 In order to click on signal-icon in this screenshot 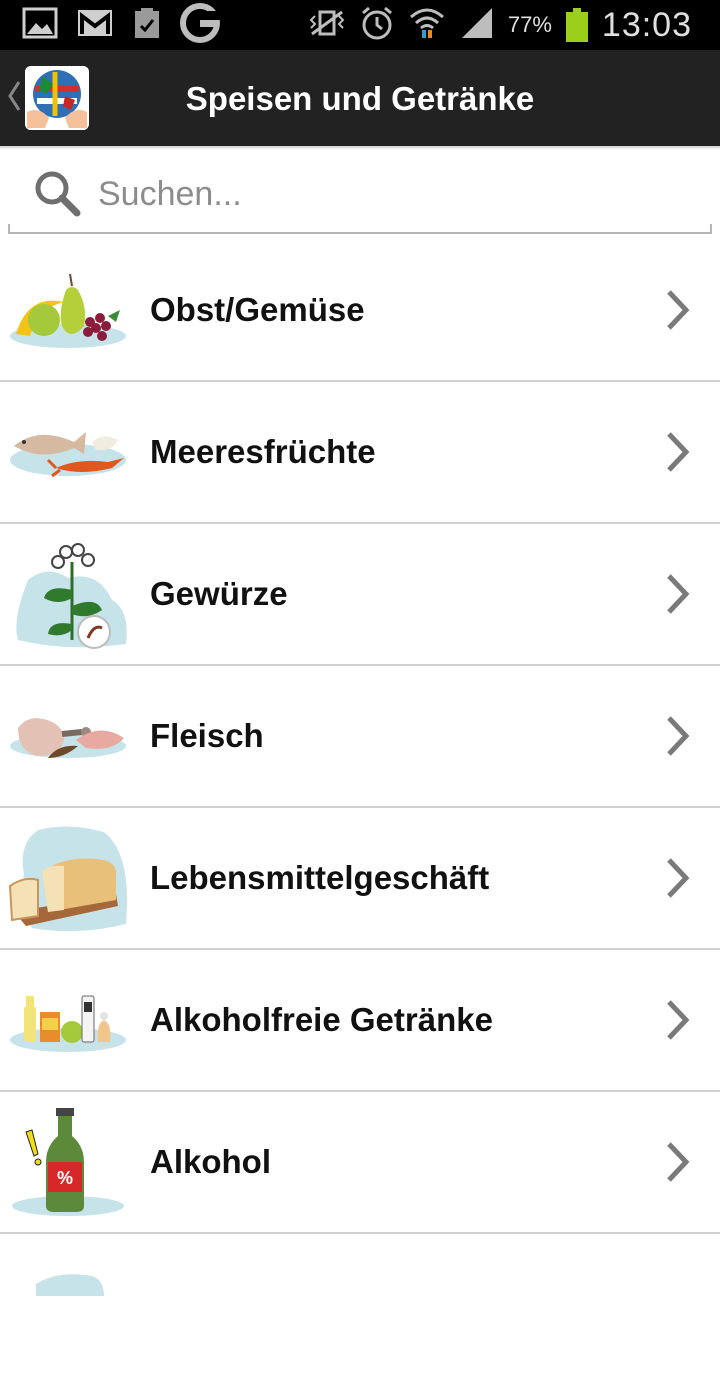, I will do `click(477, 25)`.